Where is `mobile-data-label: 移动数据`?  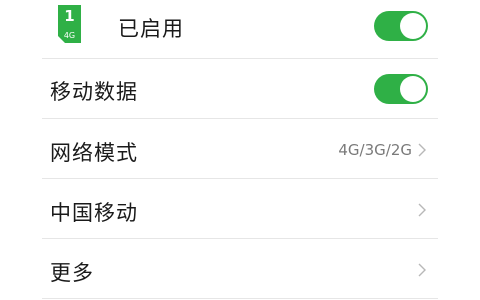 mobile-data-label: 移动数据 is located at coordinates (94, 92).